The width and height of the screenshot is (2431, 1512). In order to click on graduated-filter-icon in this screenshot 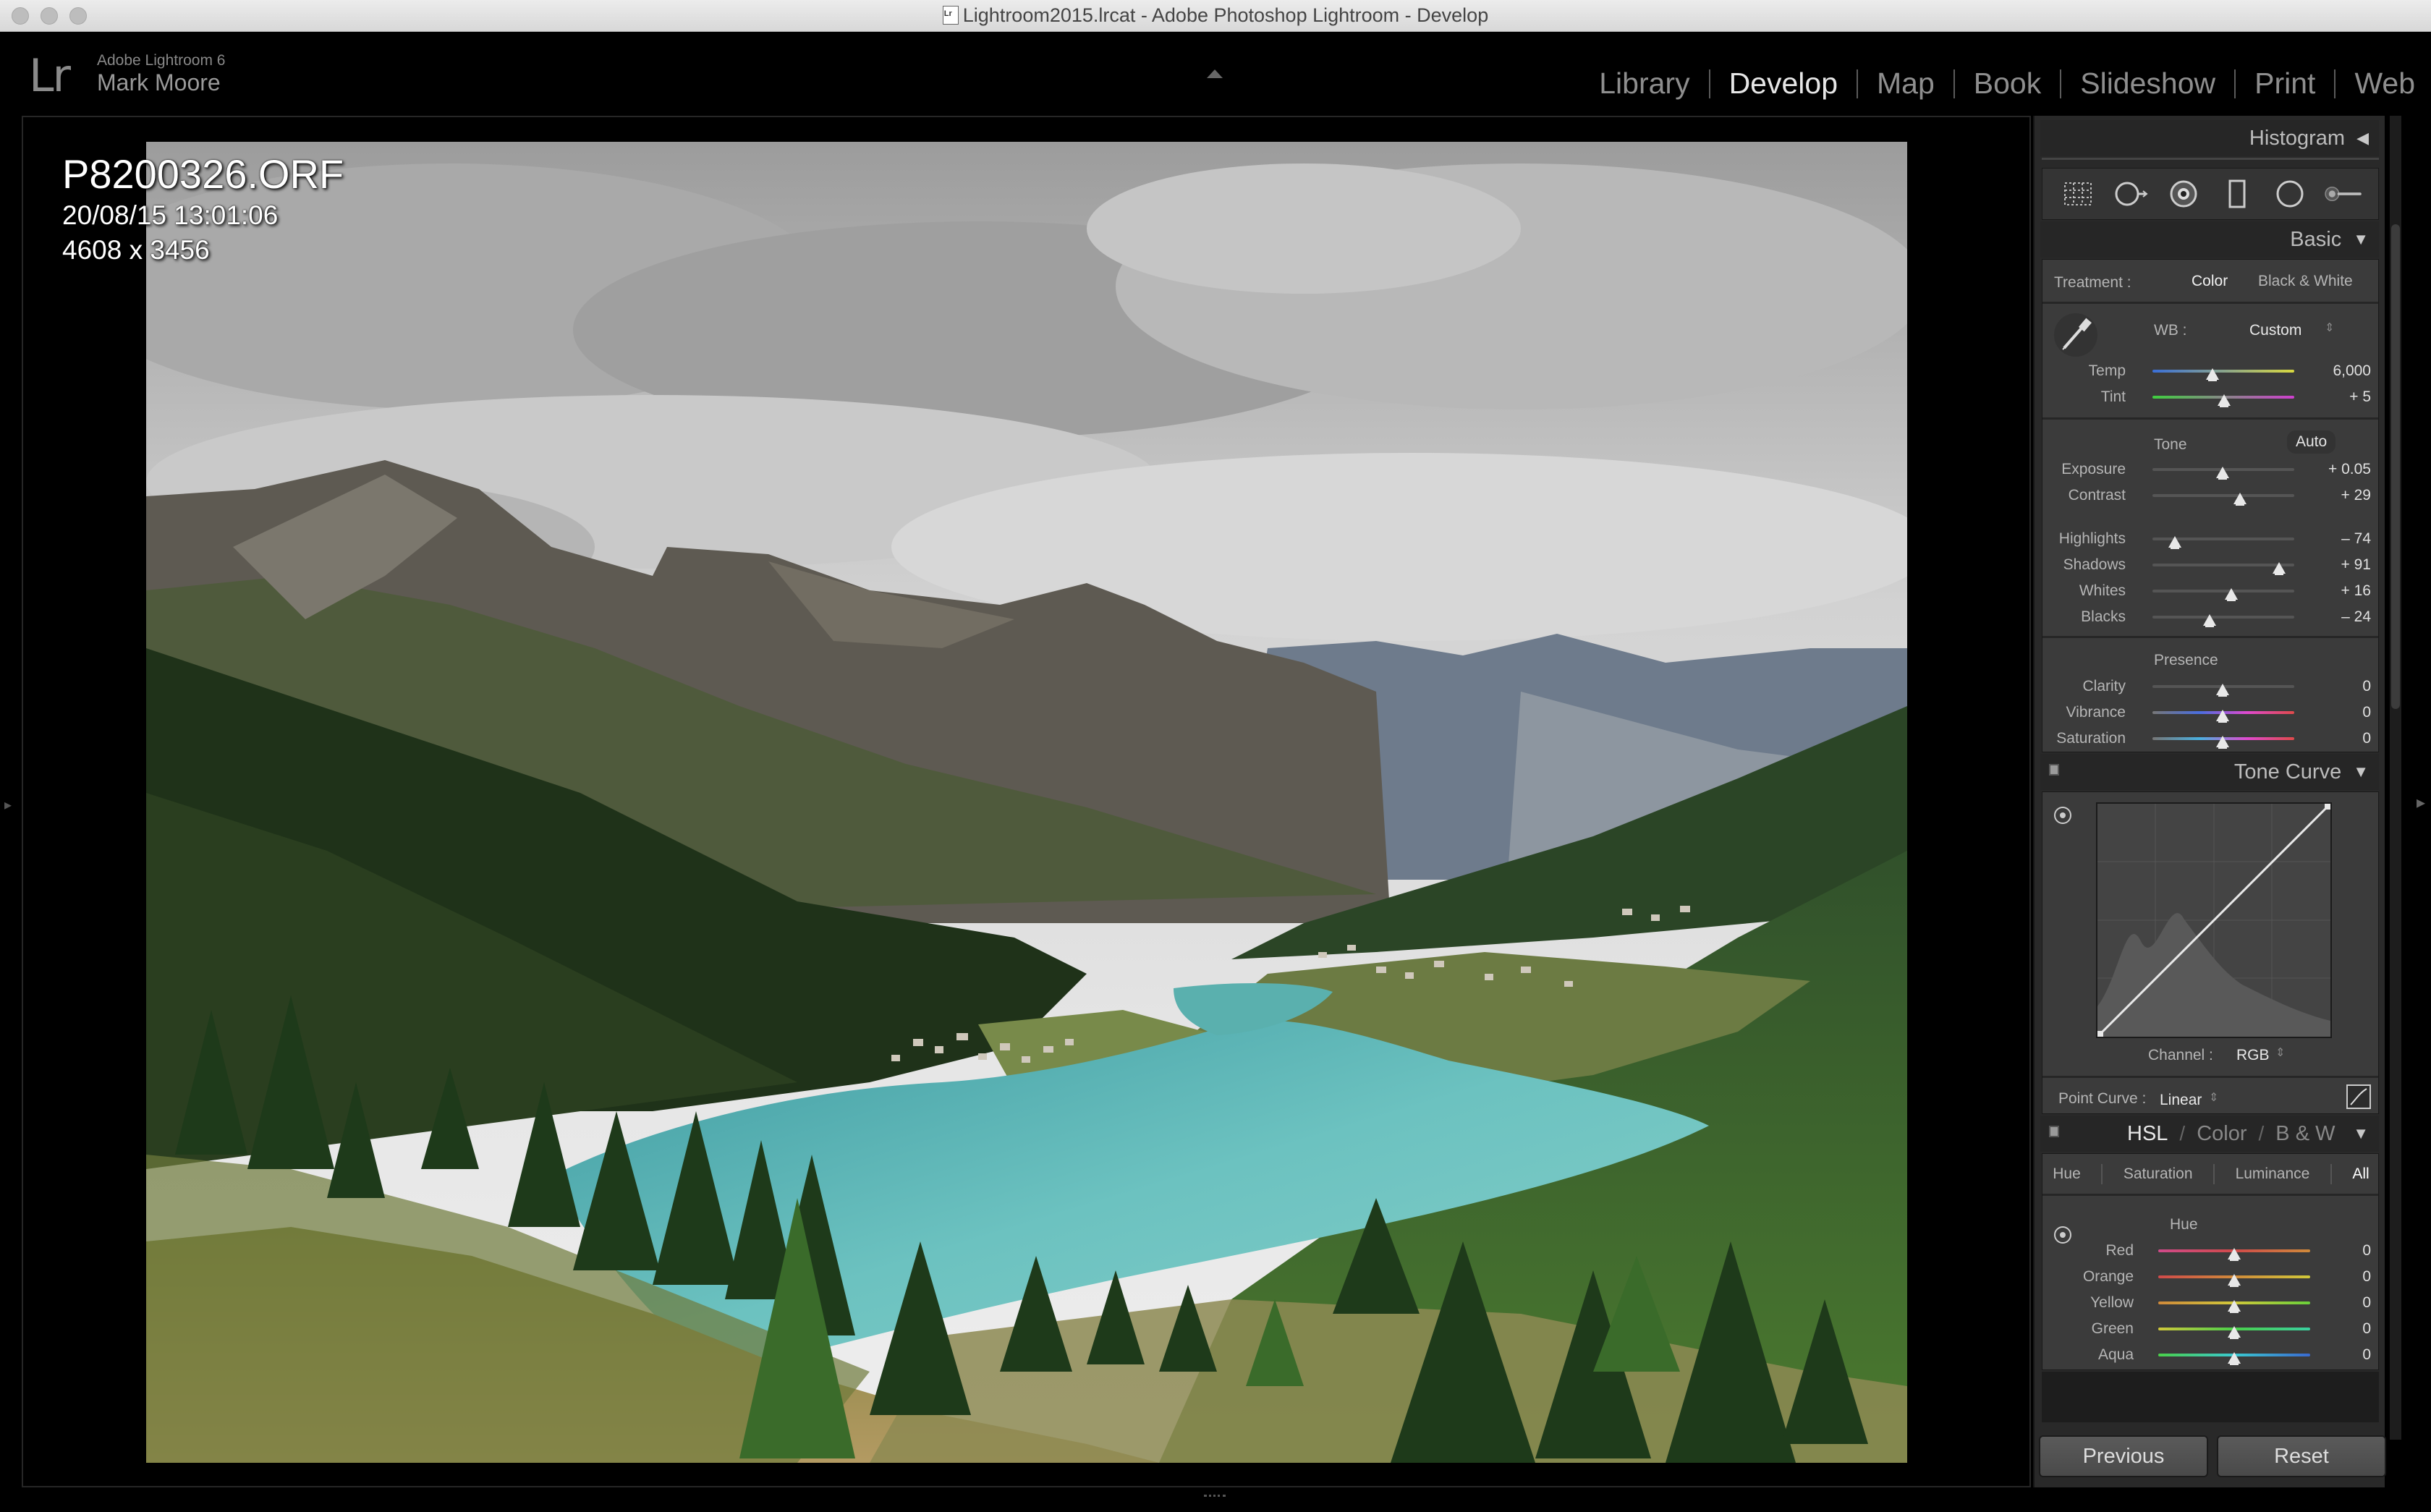, I will do `click(2237, 194)`.